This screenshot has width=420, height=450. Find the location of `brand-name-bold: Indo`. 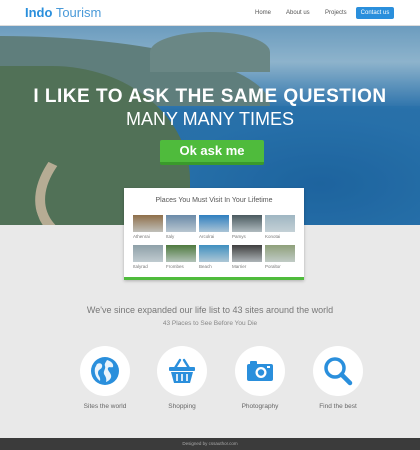

brand-name-bold: Indo is located at coordinates (39, 12).